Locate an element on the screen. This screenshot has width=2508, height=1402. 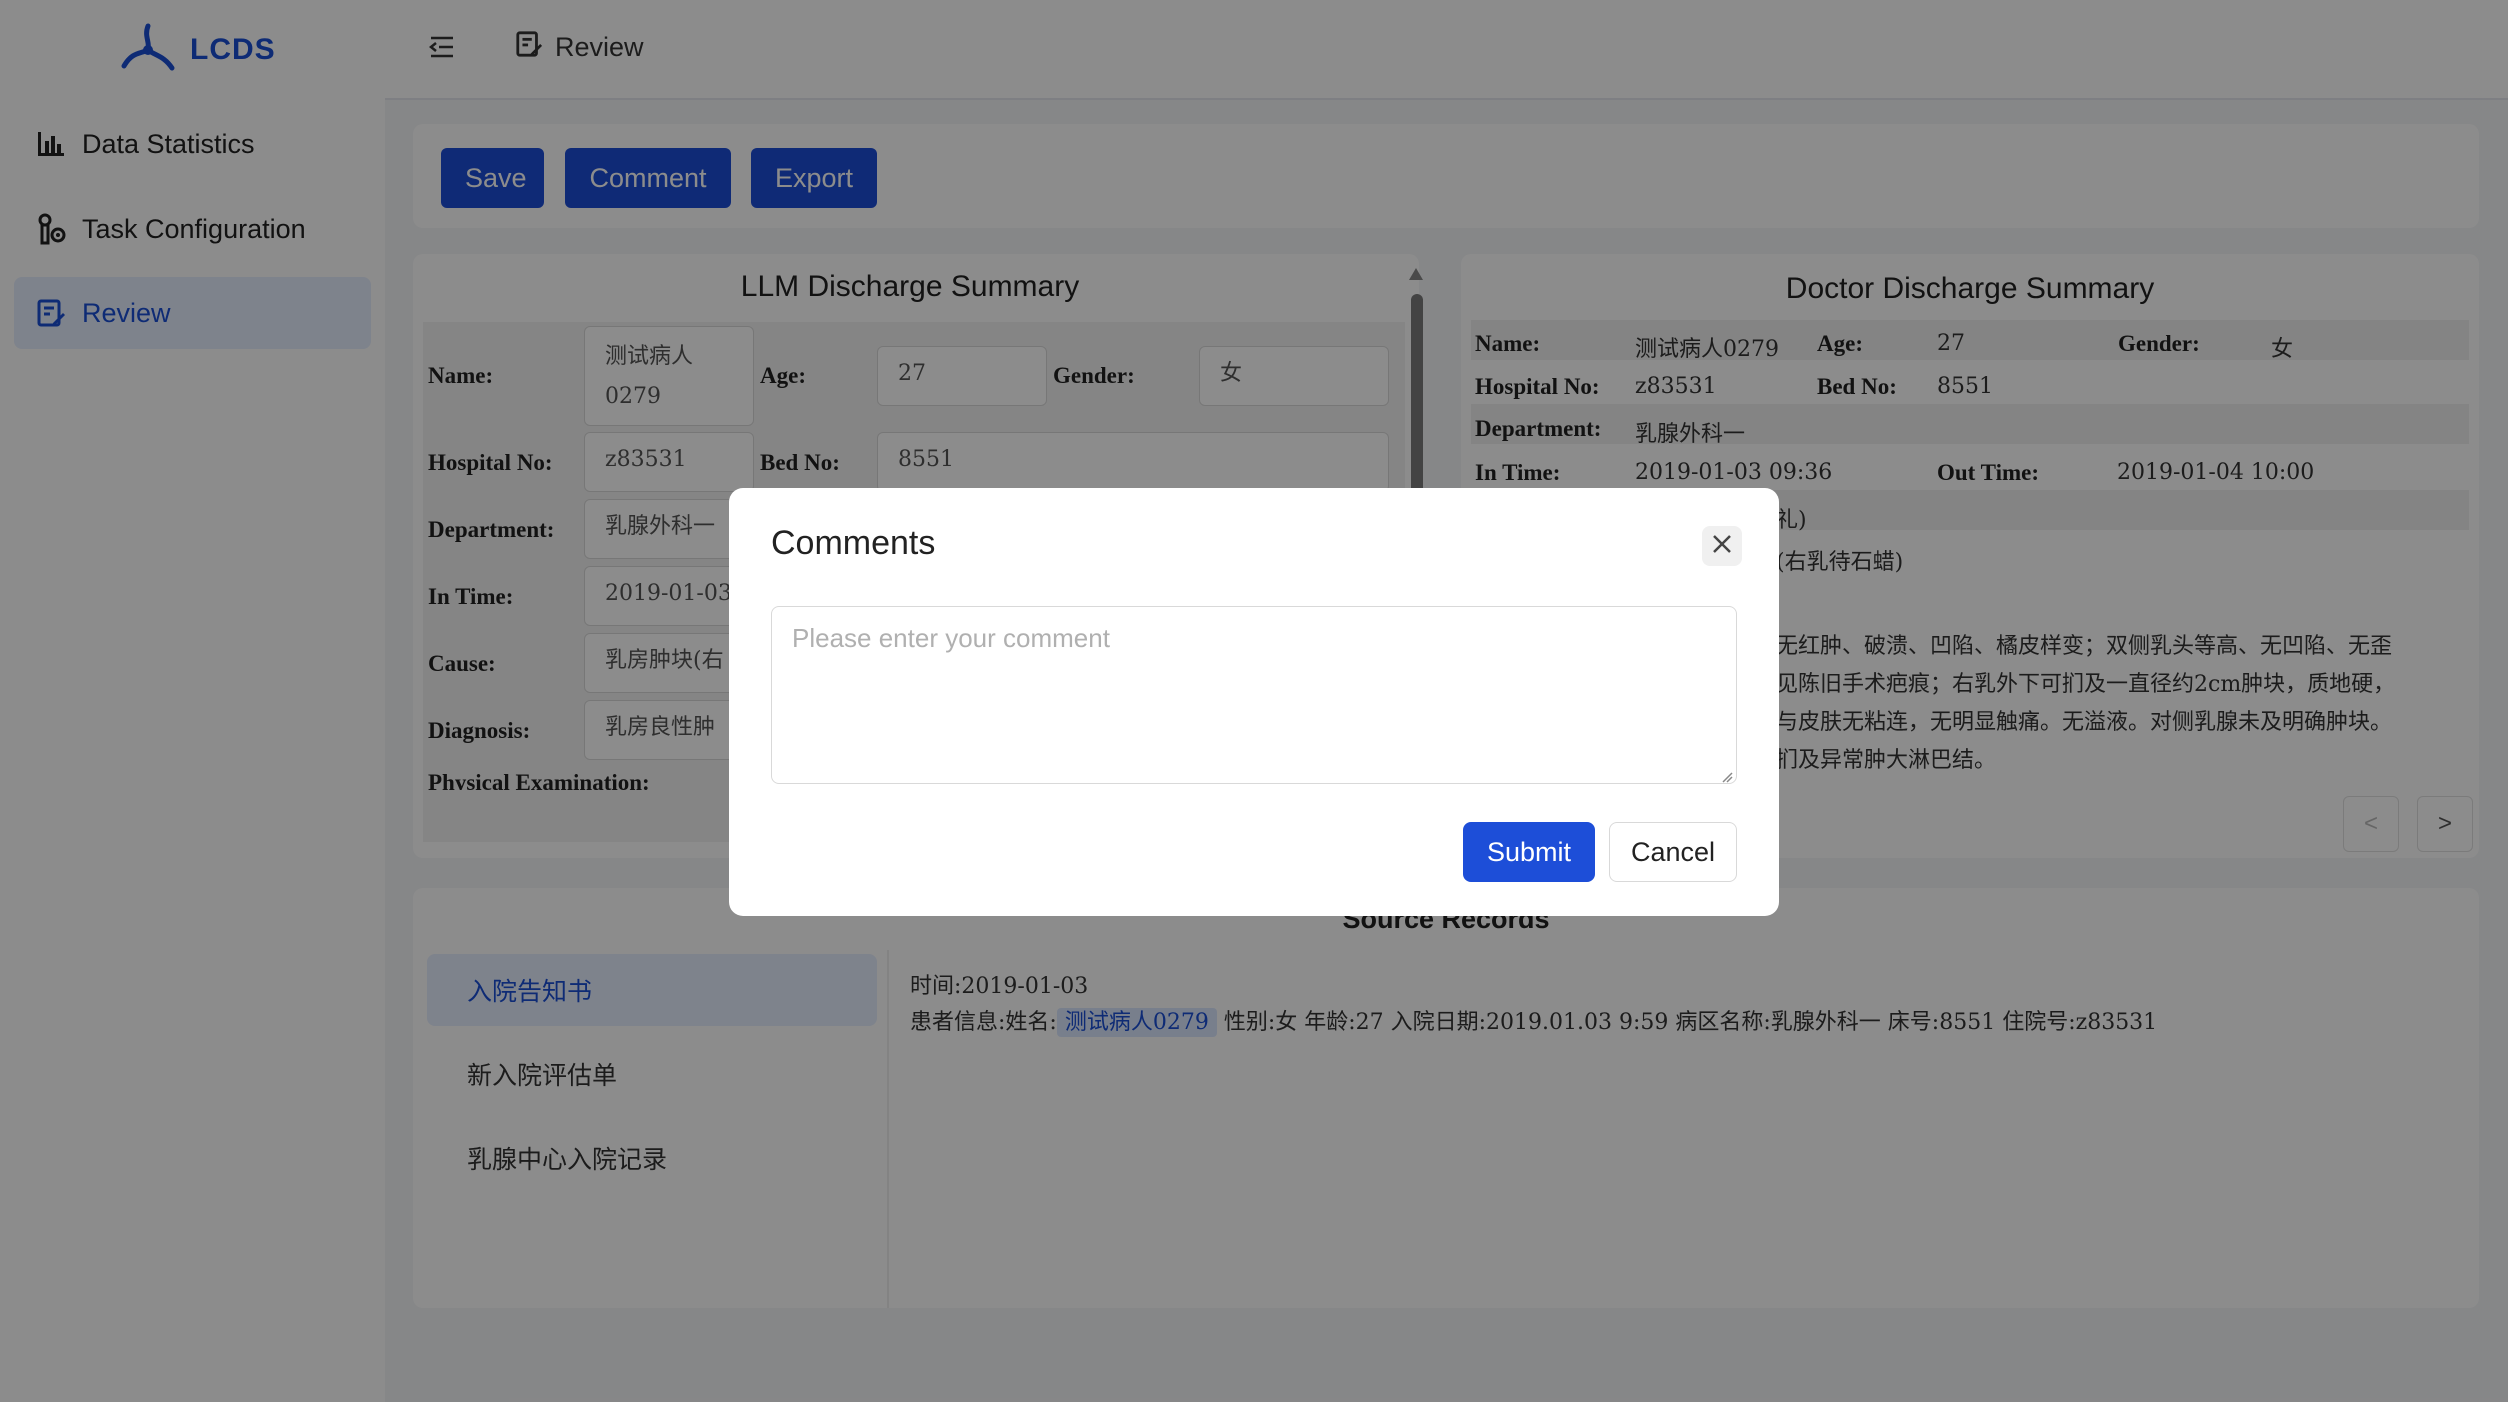
modal-title: Comments is located at coordinates (853, 543).